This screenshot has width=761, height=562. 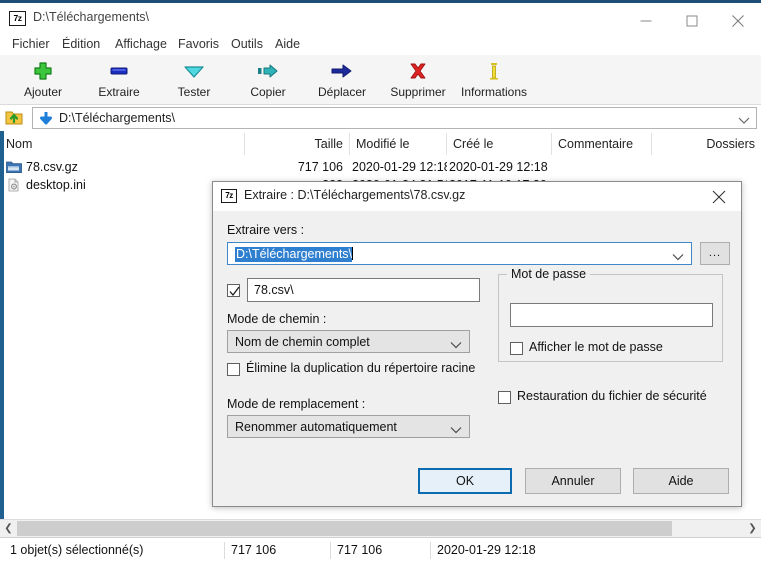 What do you see at coordinates (296, 404) in the screenshot?
I see `overwrite-mode-label: Mode de remplacement :` at bounding box center [296, 404].